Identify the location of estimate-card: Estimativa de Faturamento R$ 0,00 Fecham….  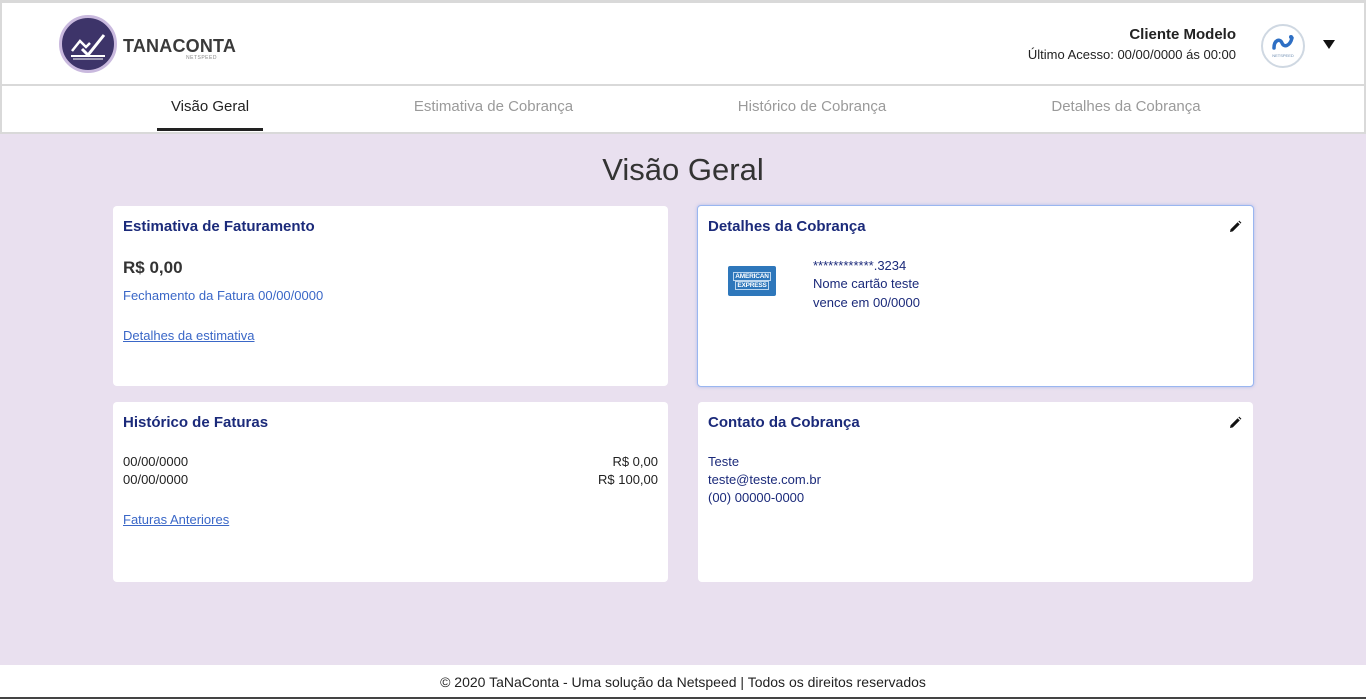
(390, 296).